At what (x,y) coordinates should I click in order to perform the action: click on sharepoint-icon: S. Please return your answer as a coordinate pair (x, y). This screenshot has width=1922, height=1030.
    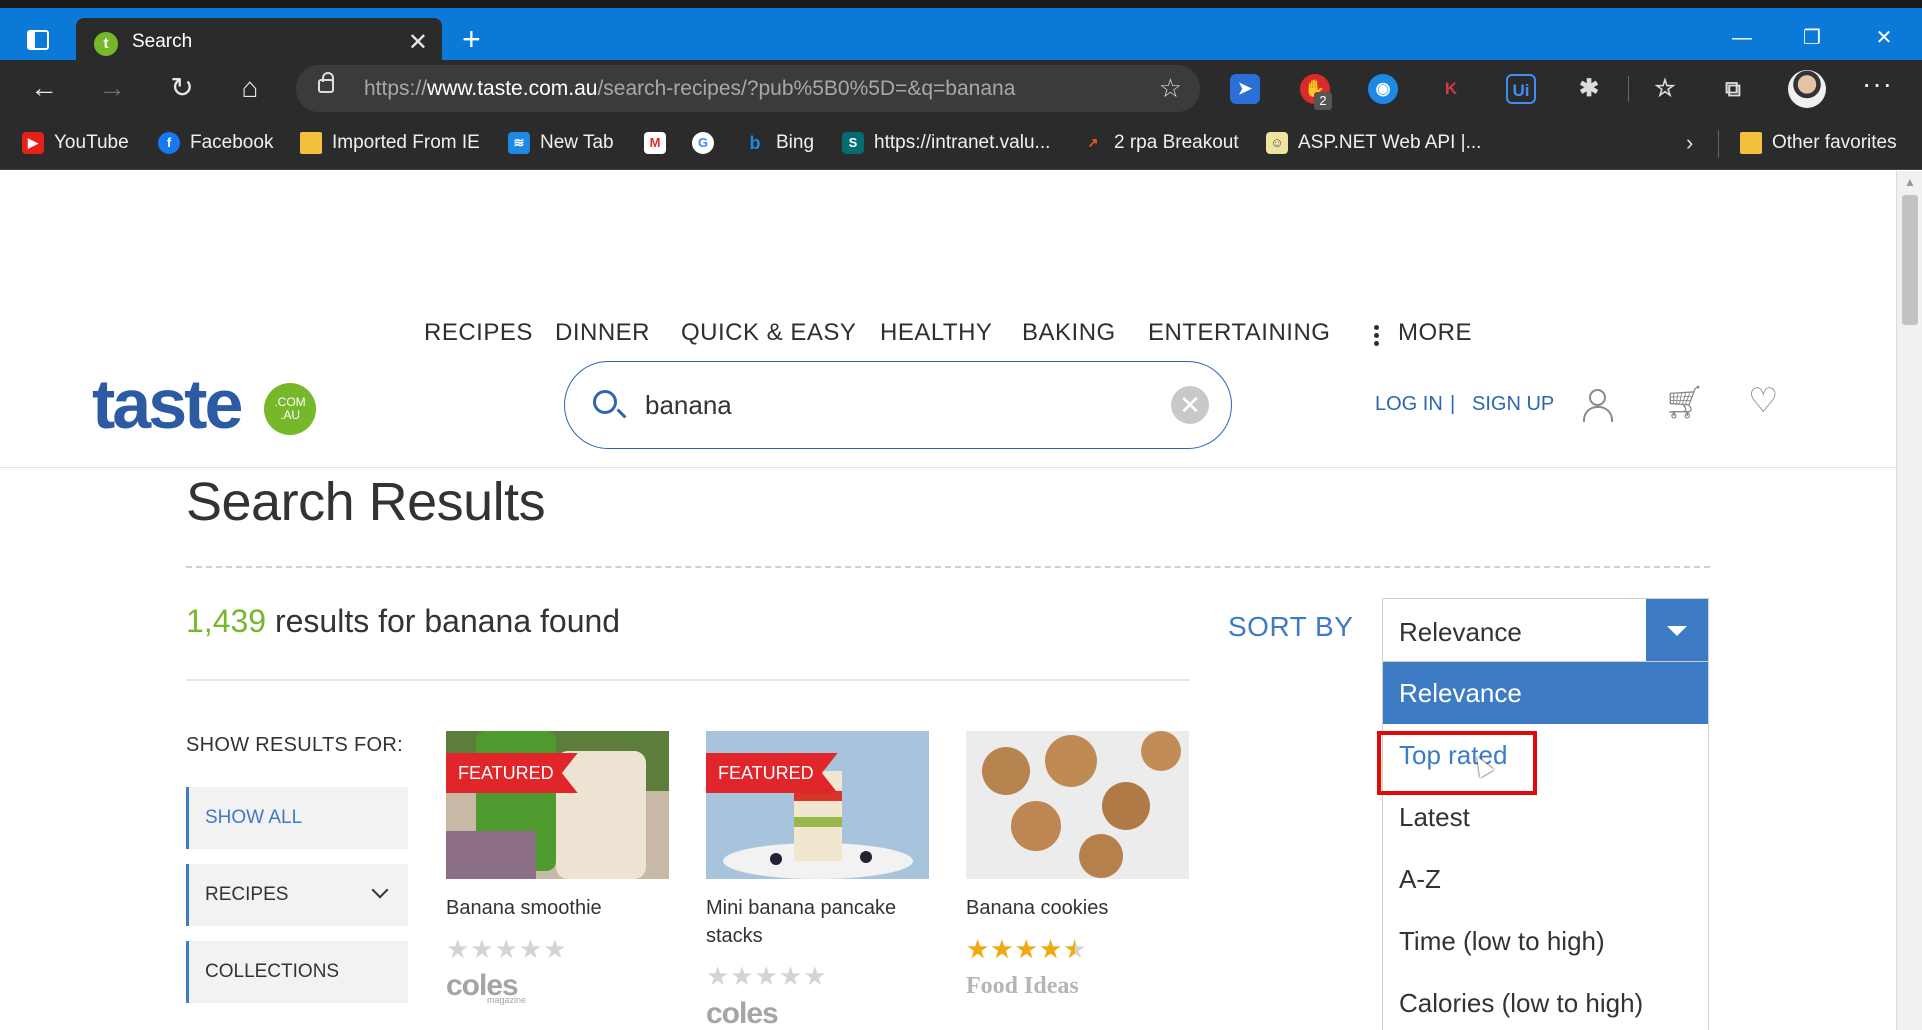
    Looking at the image, I should click on (853, 142).